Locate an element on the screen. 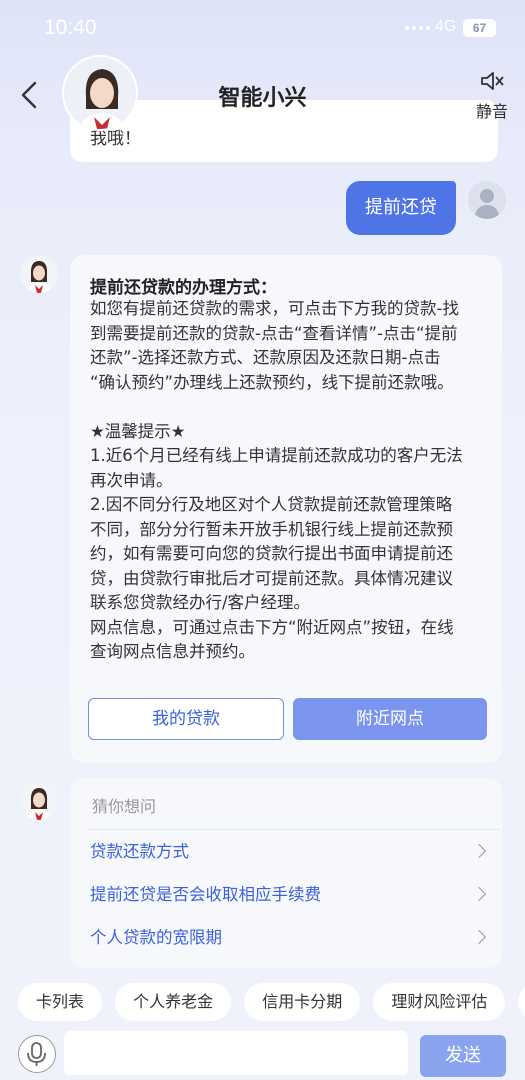 The width and height of the screenshot is (525, 1080). suggestion-label: 提前还贷是否会收取相应手续费 is located at coordinates (205, 894).